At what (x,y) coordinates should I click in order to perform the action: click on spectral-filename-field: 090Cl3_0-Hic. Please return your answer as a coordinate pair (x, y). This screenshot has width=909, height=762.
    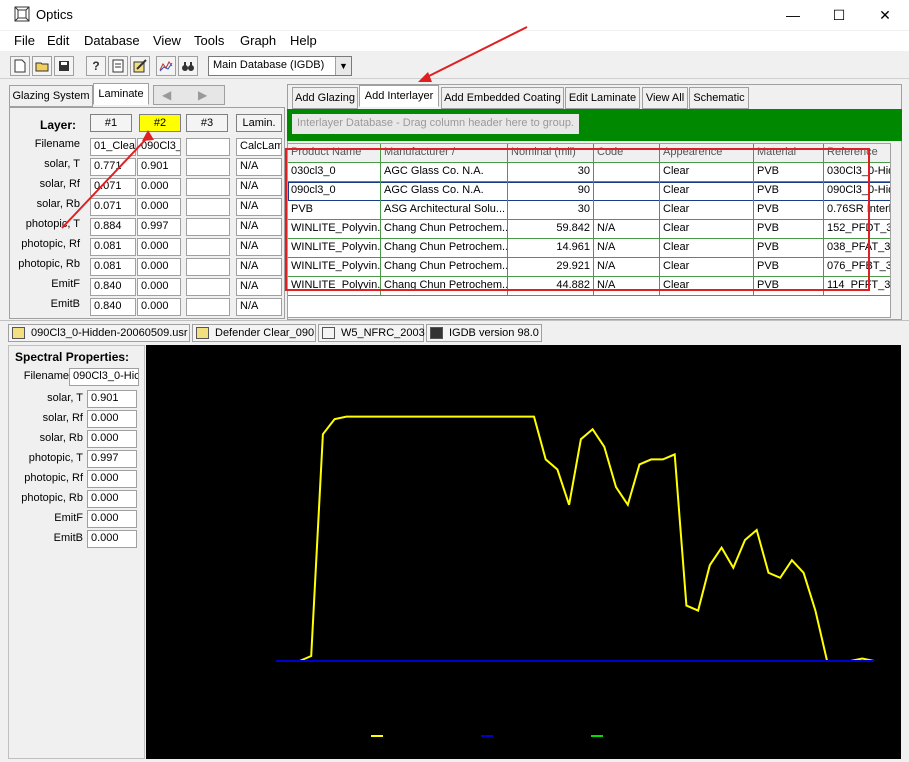
    Looking at the image, I should click on (104, 377).